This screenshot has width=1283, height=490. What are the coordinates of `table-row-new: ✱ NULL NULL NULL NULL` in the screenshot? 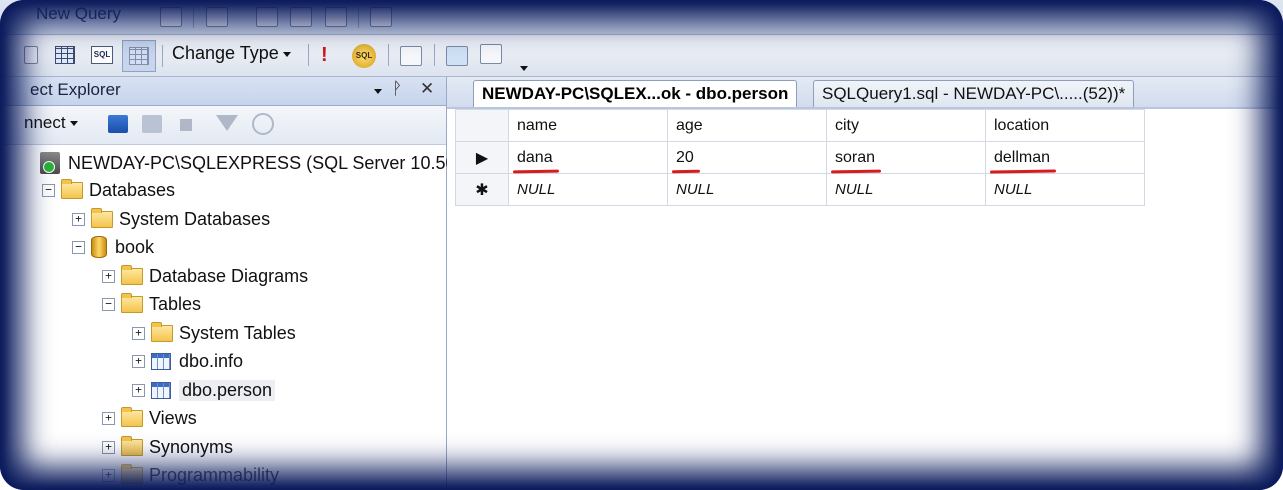 It's located at (800, 189).